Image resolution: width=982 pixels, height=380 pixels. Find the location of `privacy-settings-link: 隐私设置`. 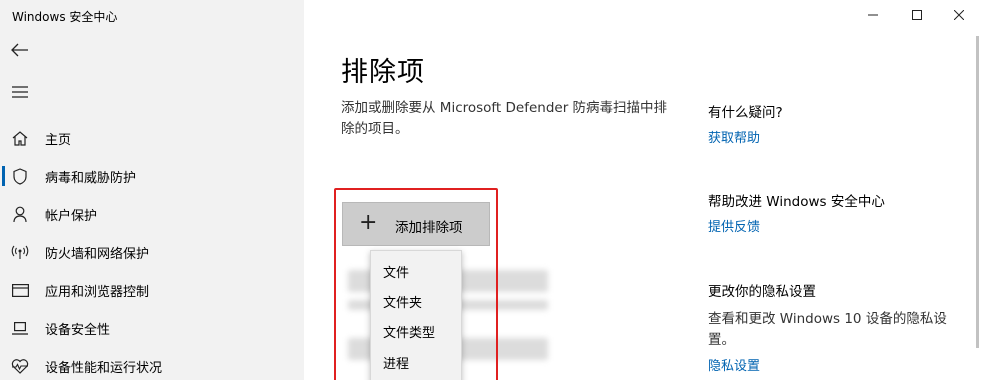

privacy-settings-link: 隐私设置 is located at coordinates (734, 364).